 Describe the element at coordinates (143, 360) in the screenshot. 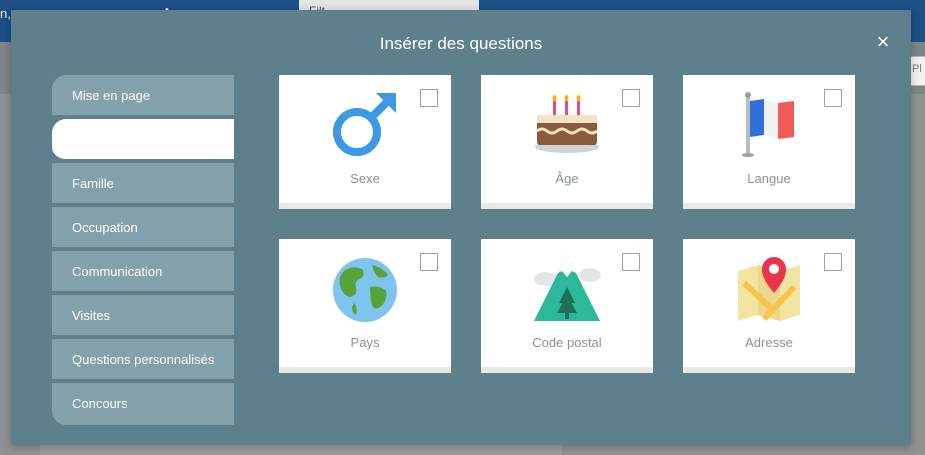

I see `sidebar-item-questions-personnalises: Questions personnalisés` at that location.